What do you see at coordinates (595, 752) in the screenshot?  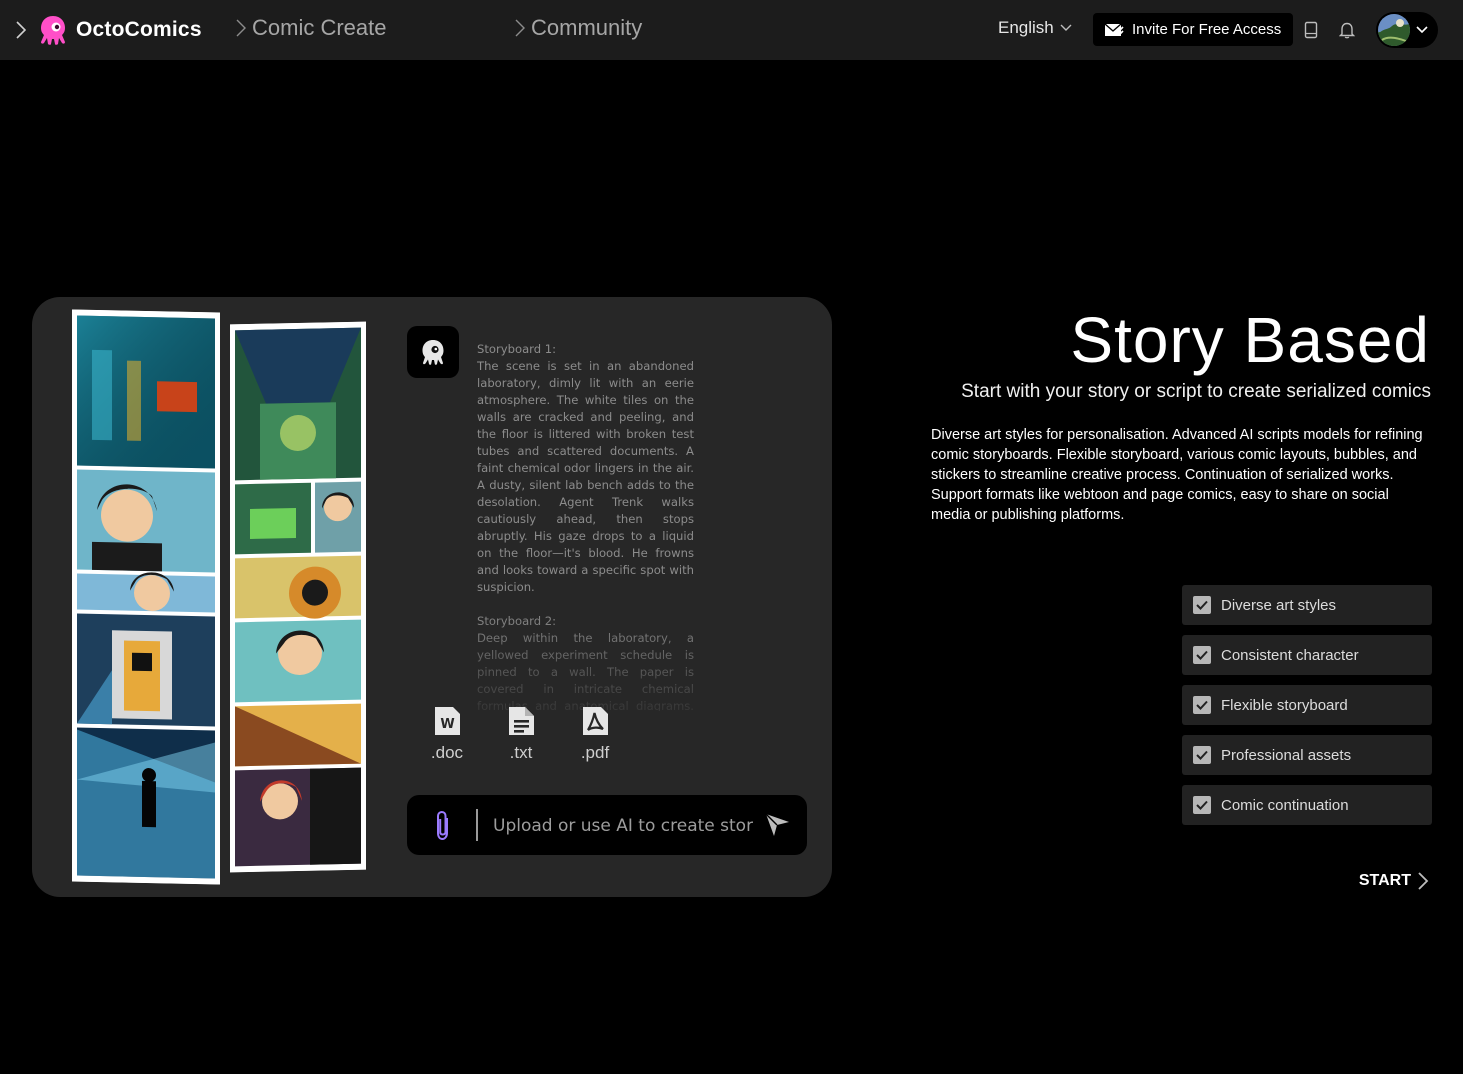 I see `file-type-label: .pdf` at bounding box center [595, 752].